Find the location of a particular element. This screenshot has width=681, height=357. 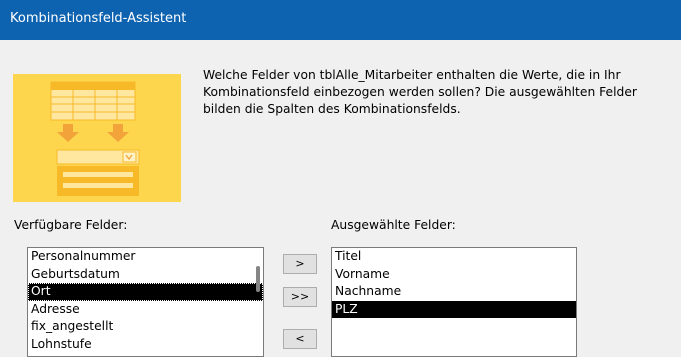

list-item: Personalnummer is located at coordinates (145, 257).